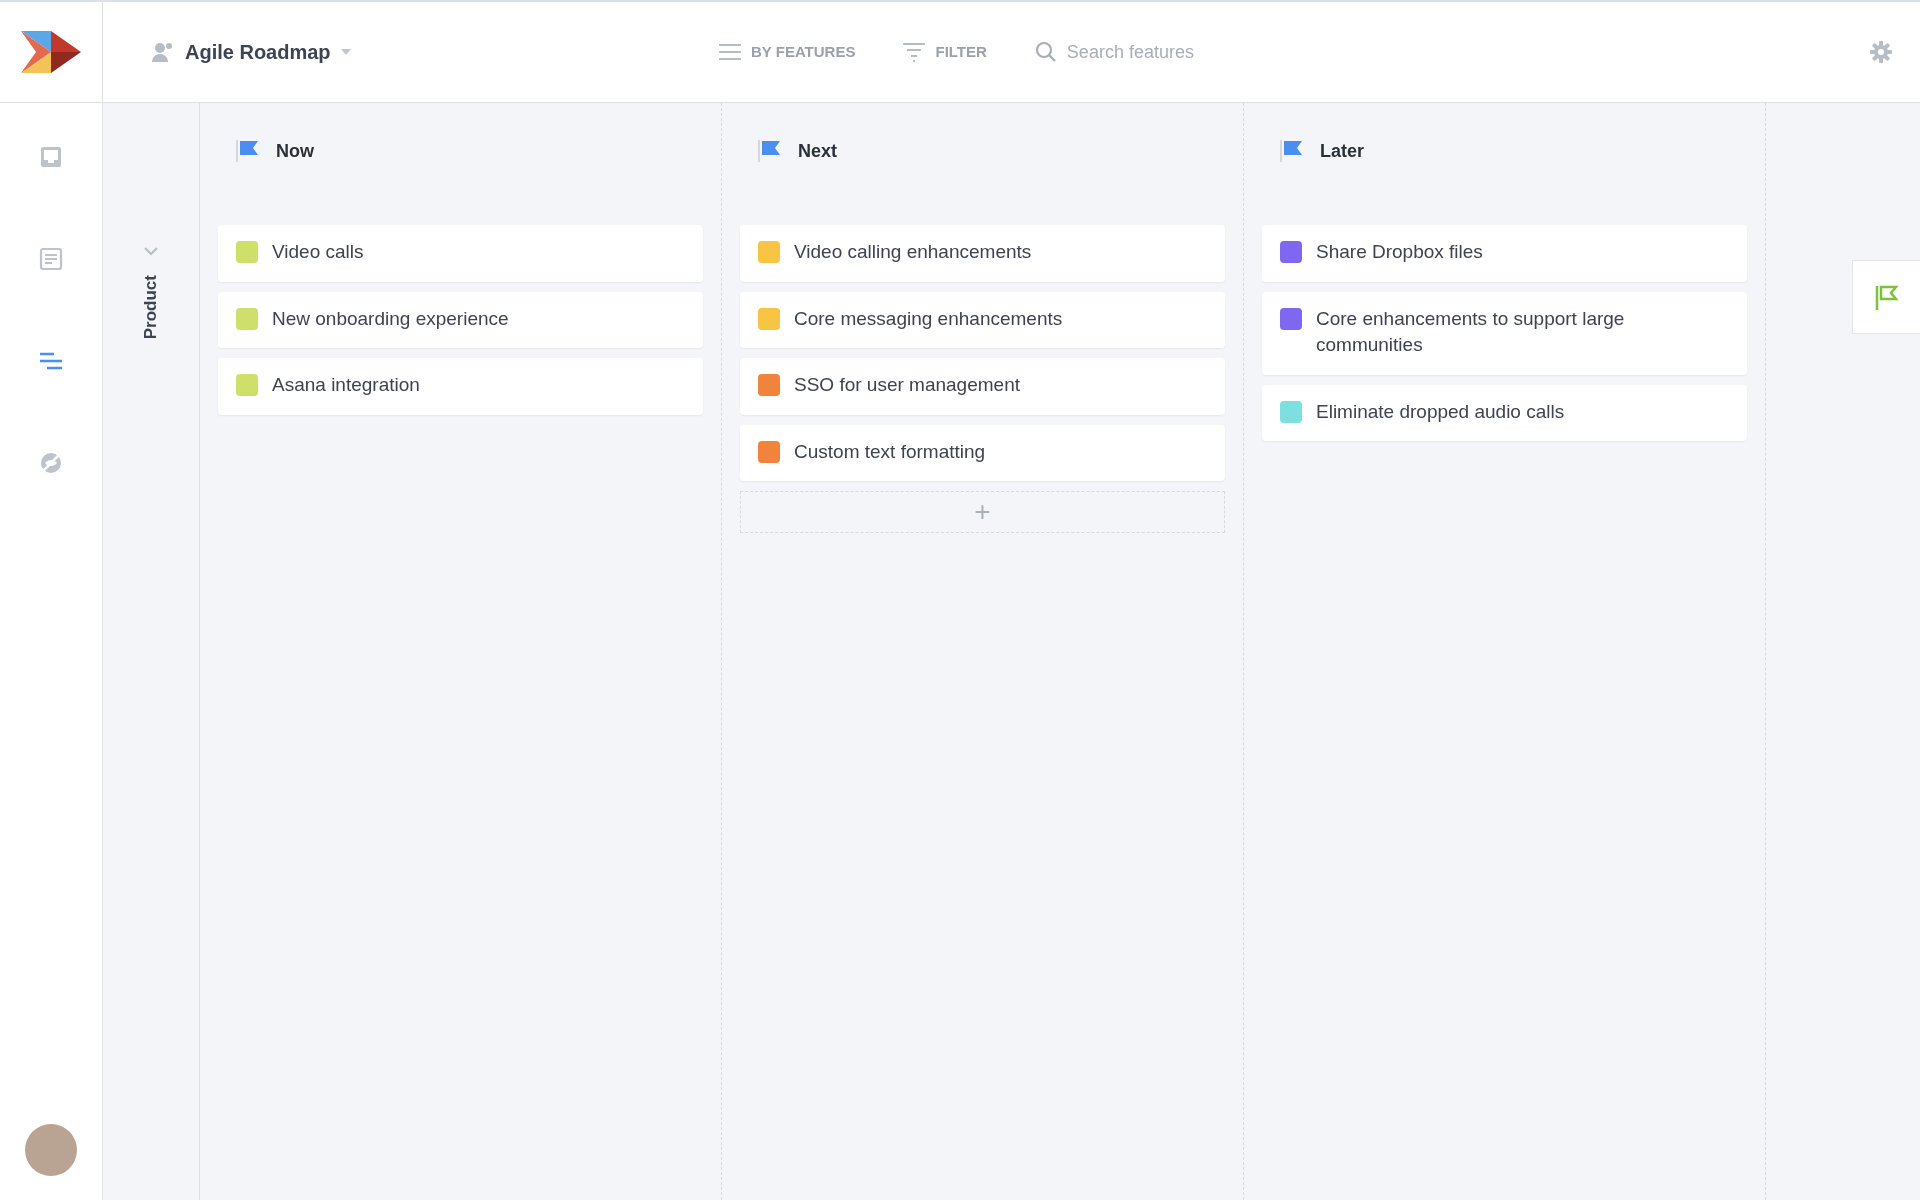 The image size is (1920, 1200). What do you see at coordinates (345, 52) in the screenshot?
I see `caret-icon` at bounding box center [345, 52].